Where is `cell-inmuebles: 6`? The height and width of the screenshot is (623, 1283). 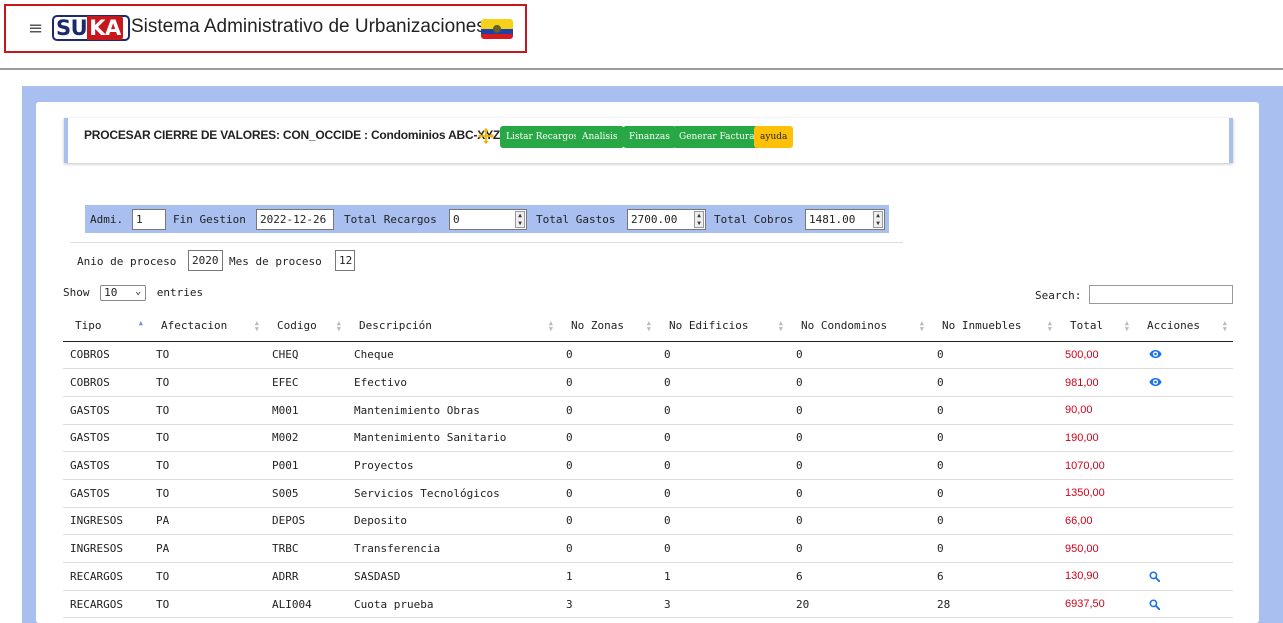
cell-inmuebles: 6 is located at coordinates (994, 576).